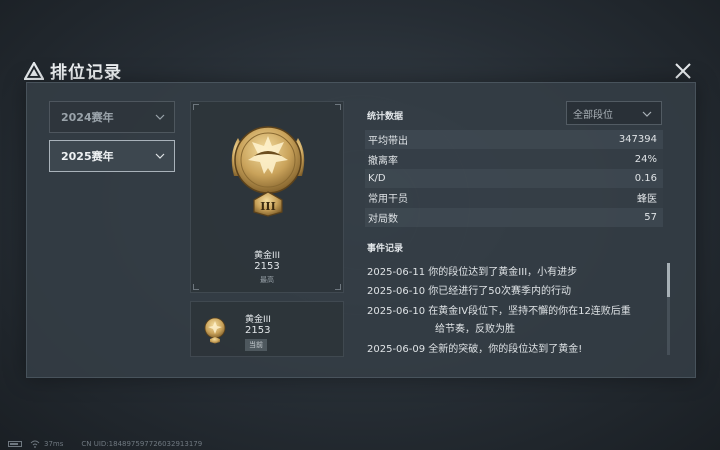 This screenshot has width=720, height=450. Describe the element at coordinates (385, 117) in the screenshot. I see `stats-title: 统计数据` at that location.